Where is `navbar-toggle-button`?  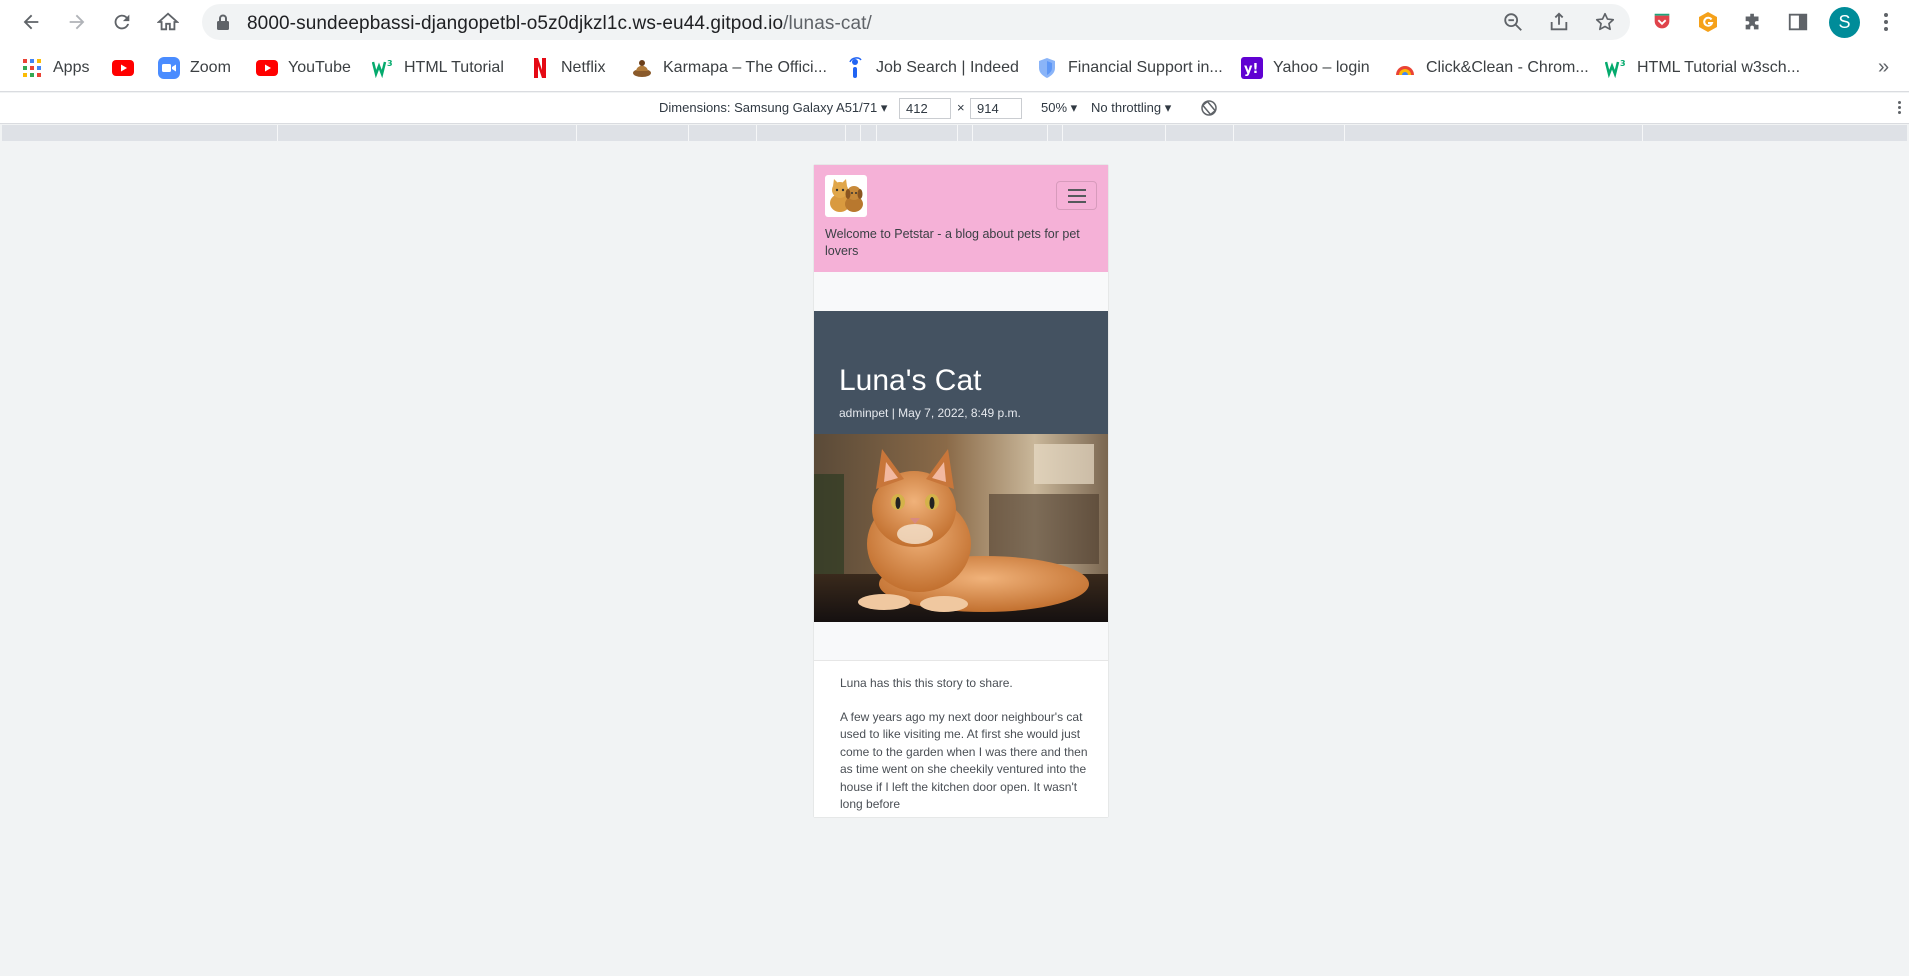 navbar-toggle-button is located at coordinates (1076, 195).